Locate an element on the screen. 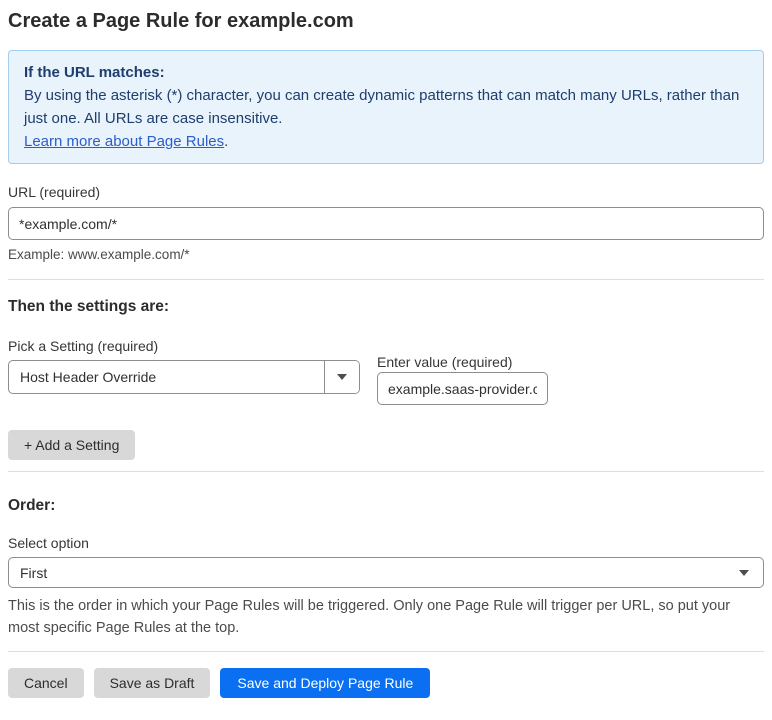  chevron-down-glyph is located at coordinates (342, 377).